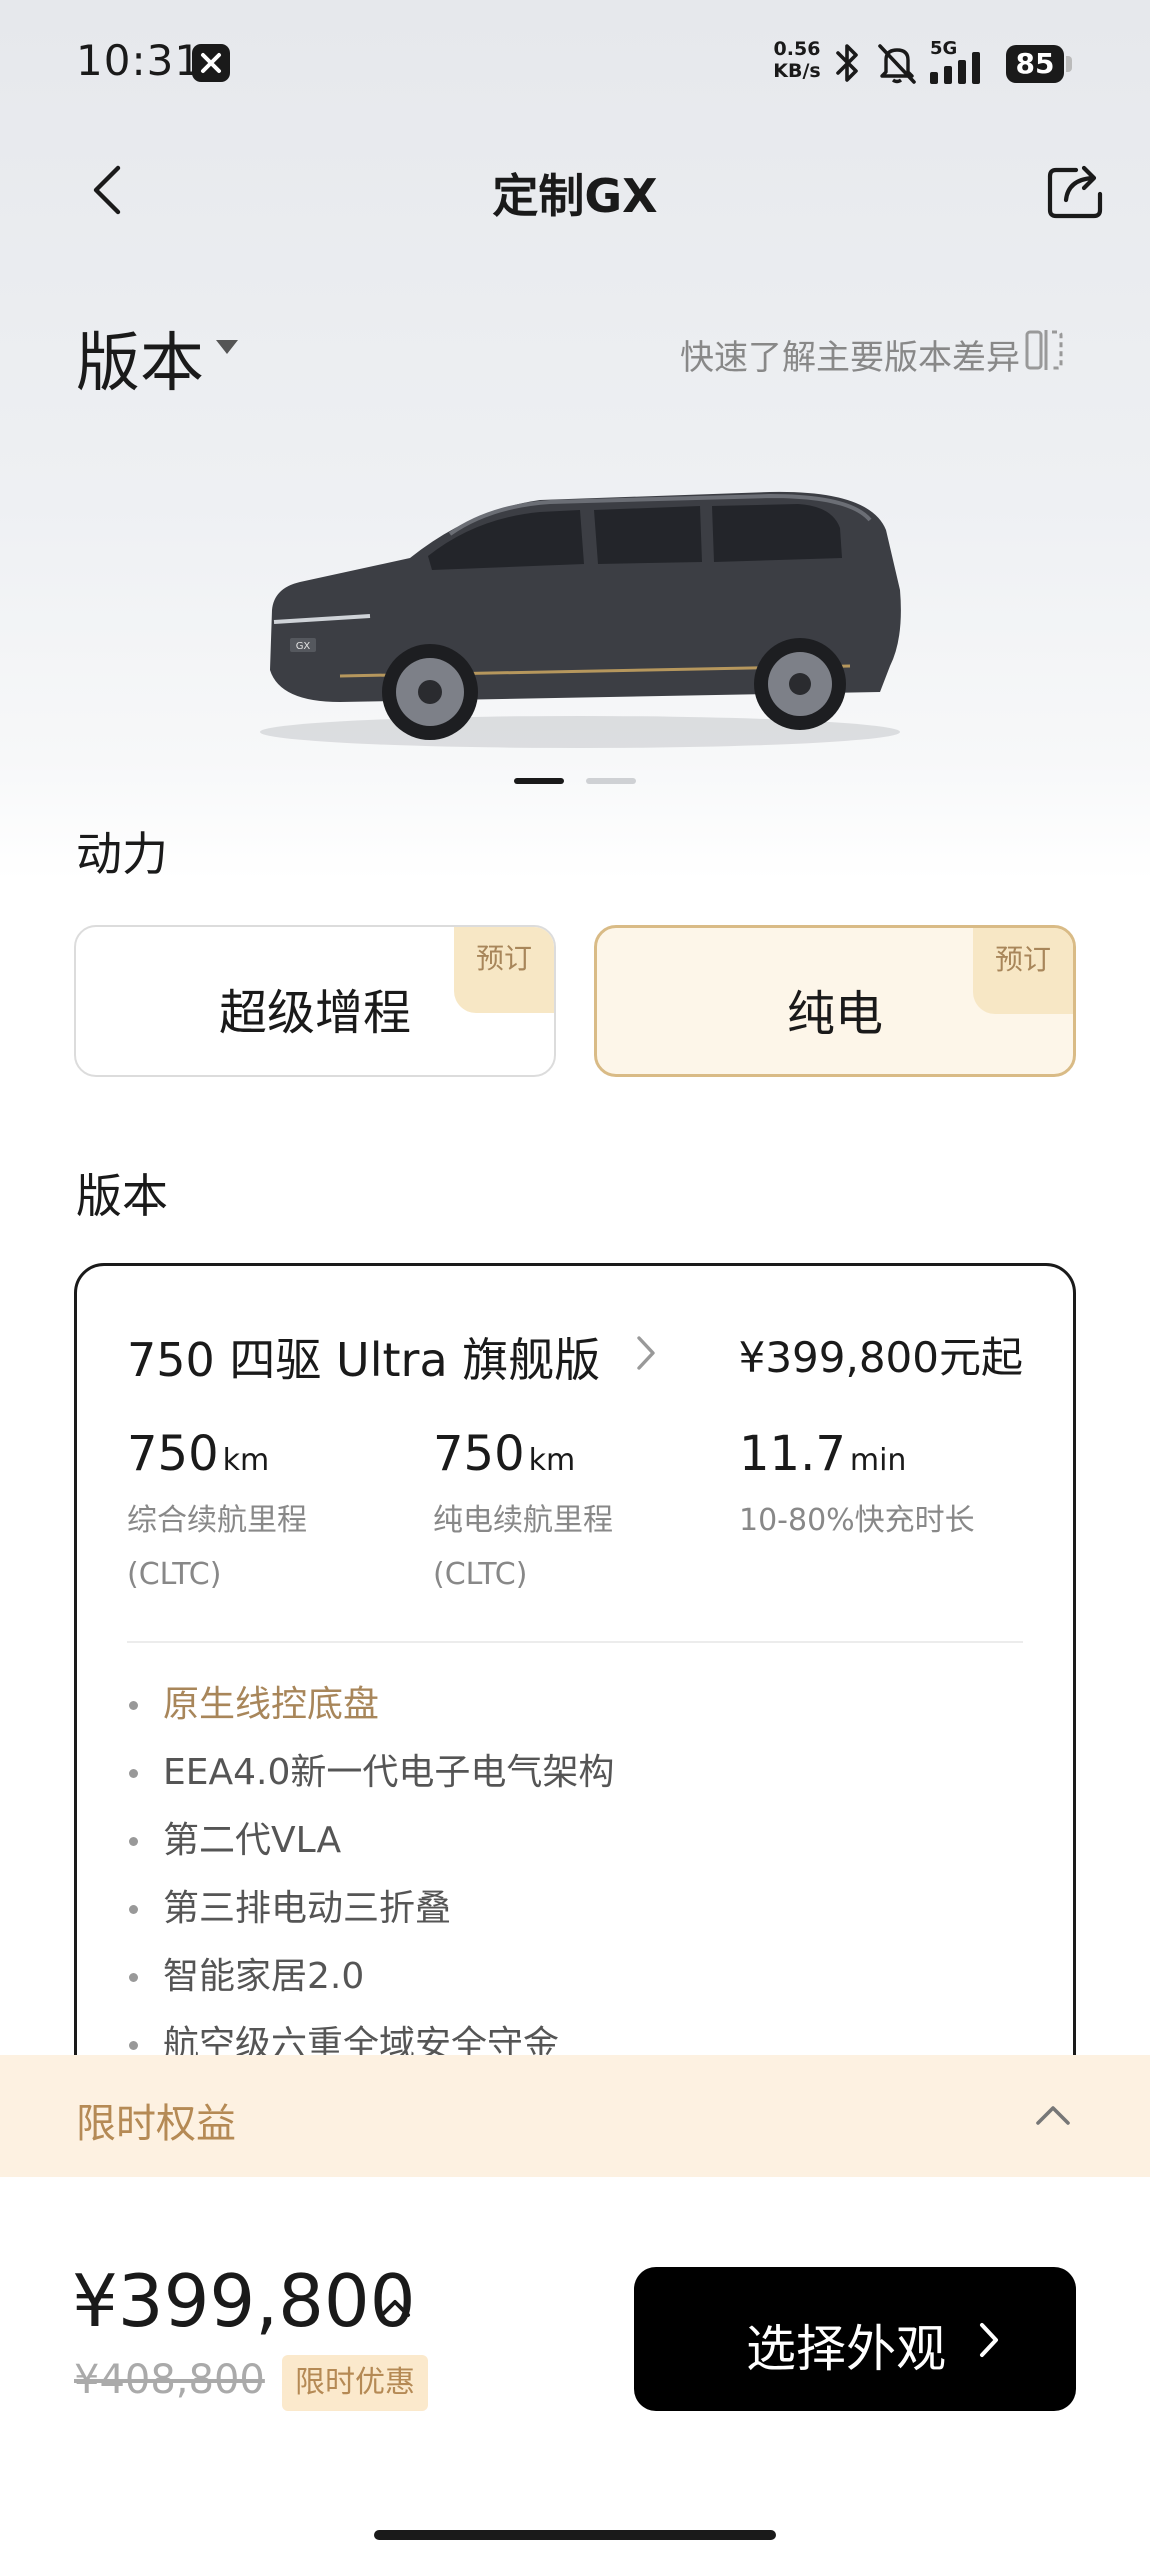  What do you see at coordinates (355, 2383) in the screenshot?
I see `deal-badge: 限时优惠` at bounding box center [355, 2383].